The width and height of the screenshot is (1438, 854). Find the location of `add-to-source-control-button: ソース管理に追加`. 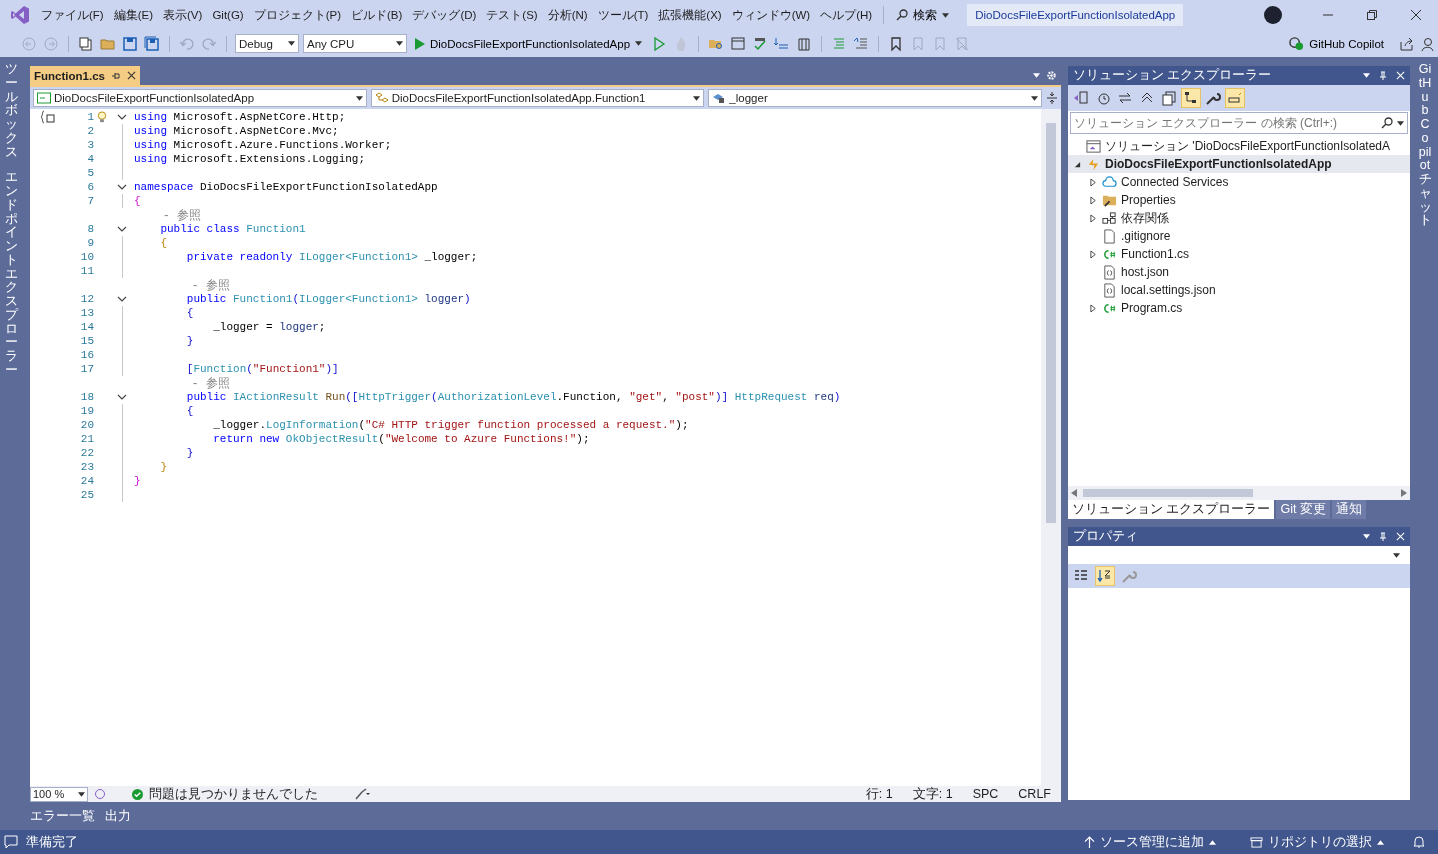

add-to-source-control-button: ソース管理に追加 is located at coordinates (1150, 842).